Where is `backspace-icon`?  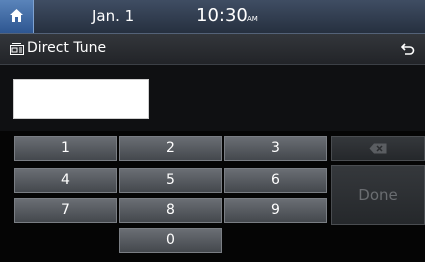 backspace-icon is located at coordinates (378, 148).